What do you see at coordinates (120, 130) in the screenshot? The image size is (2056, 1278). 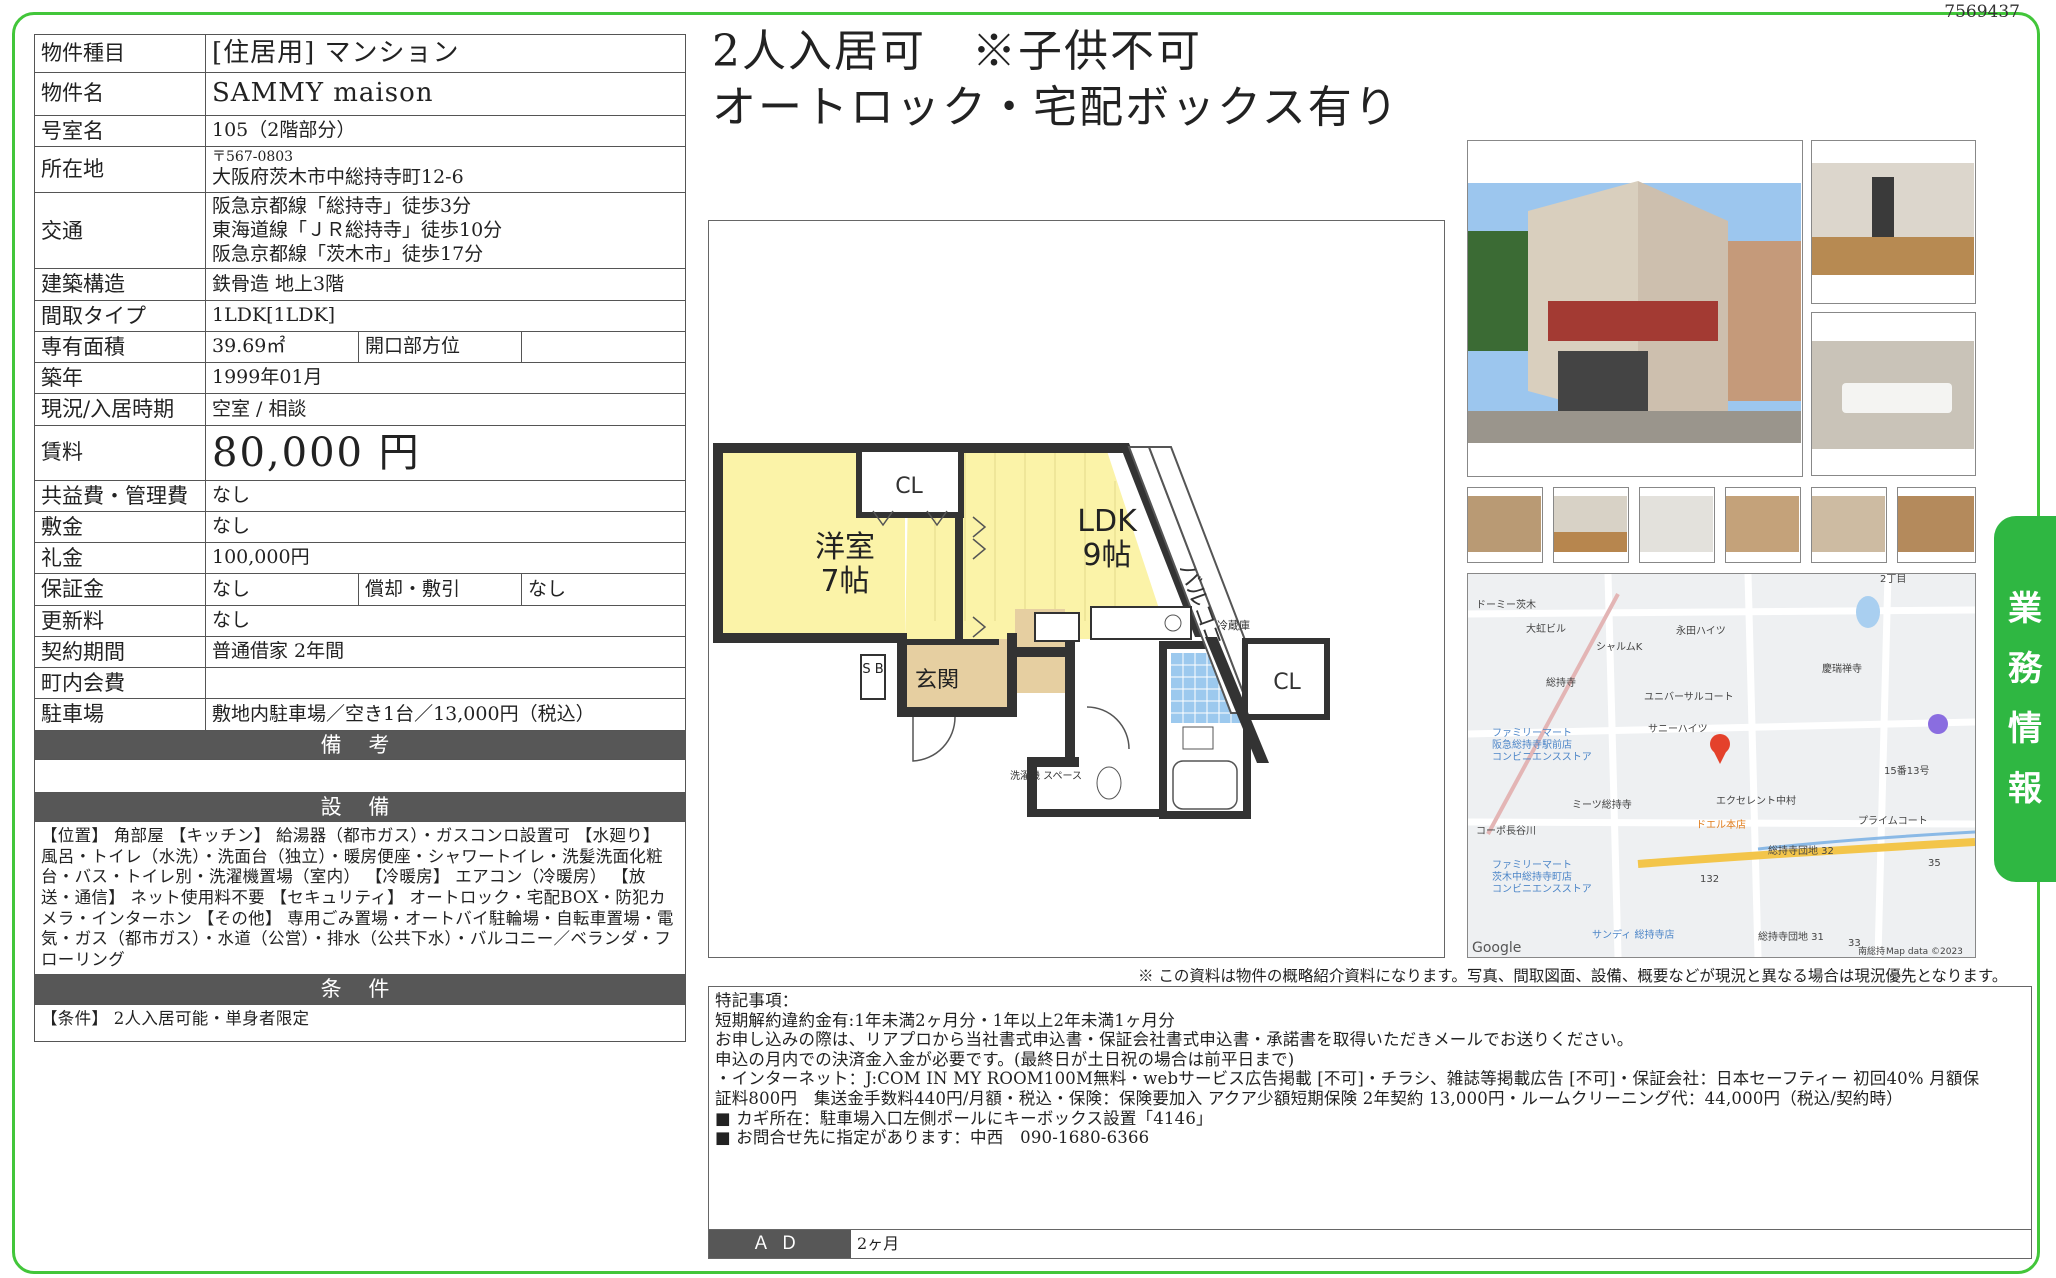 I see `room-label: 号室名` at bounding box center [120, 130].